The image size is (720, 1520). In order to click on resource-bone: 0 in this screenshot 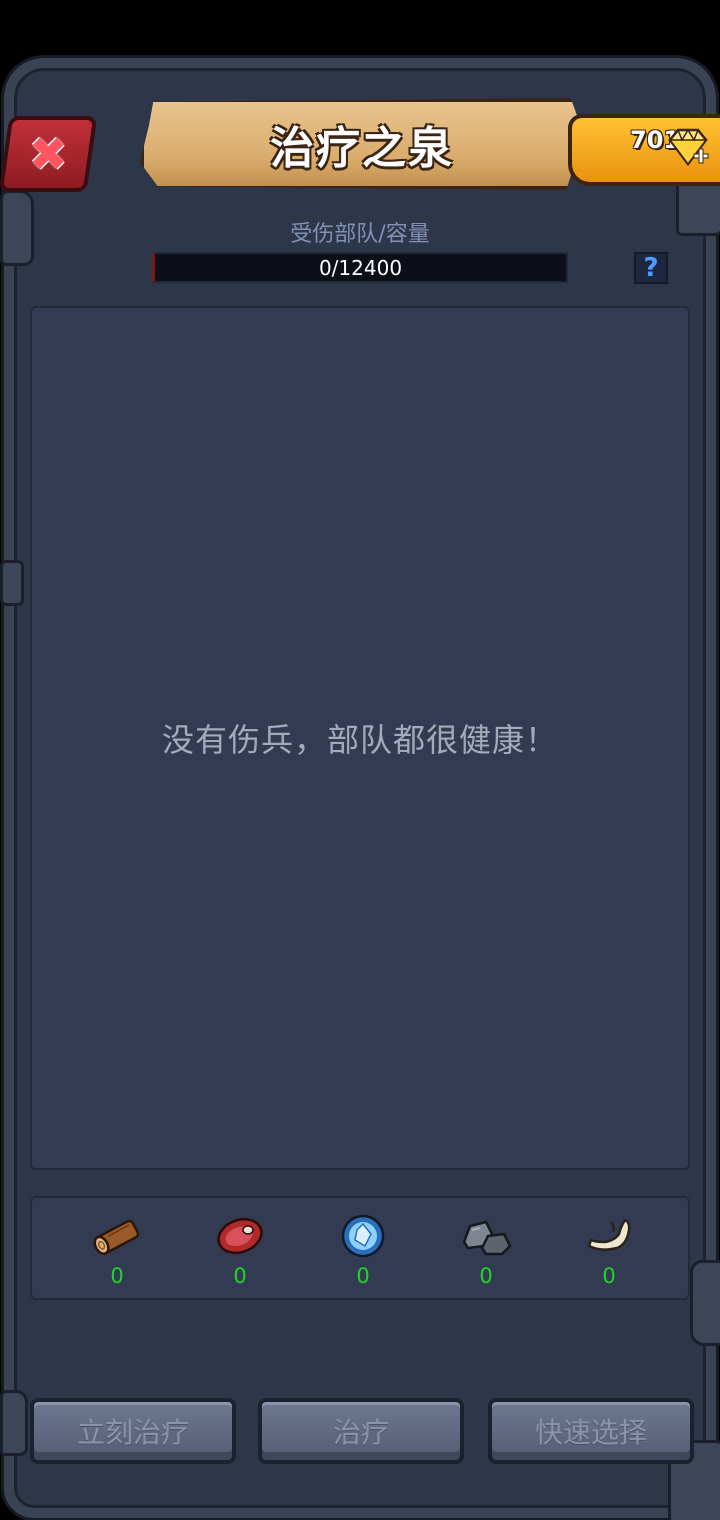, I will do `click(609, 1250)`.